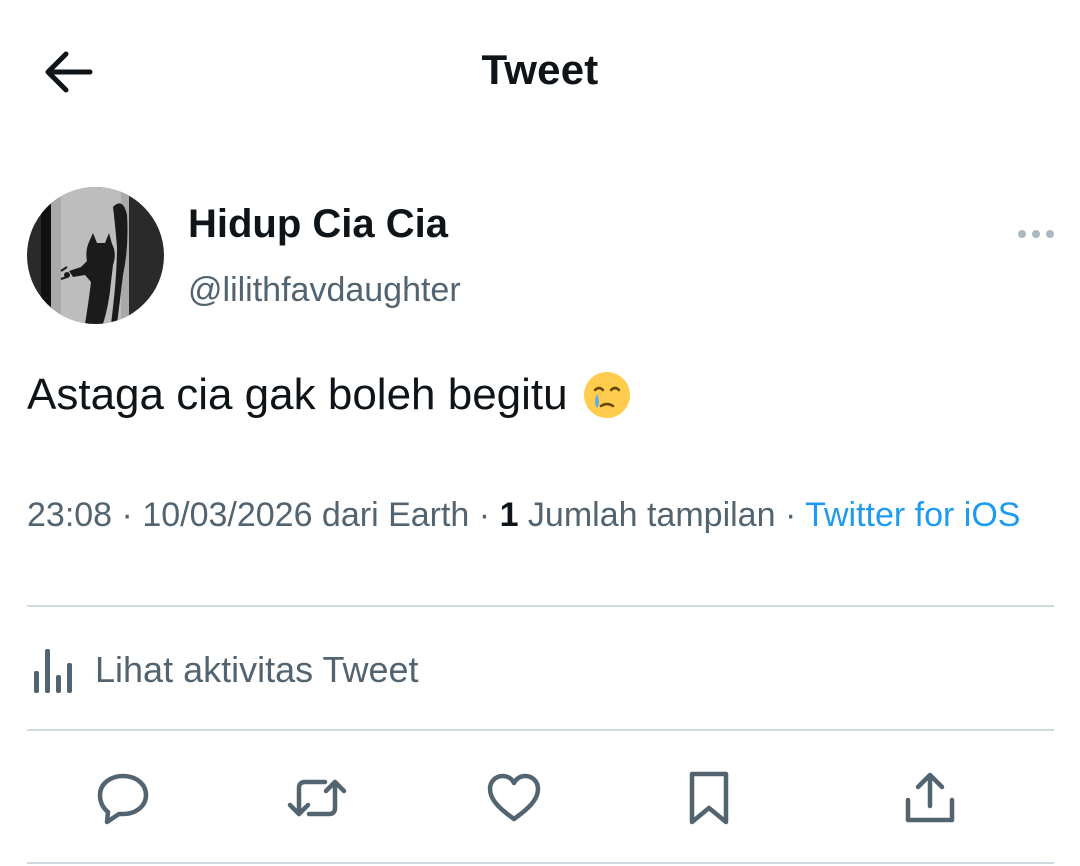 Image resolution: width=1080 pixels, height=866 pixels. I want to click on tweet-body: Astaga cia gak boleh begitu, so click(329, 395).